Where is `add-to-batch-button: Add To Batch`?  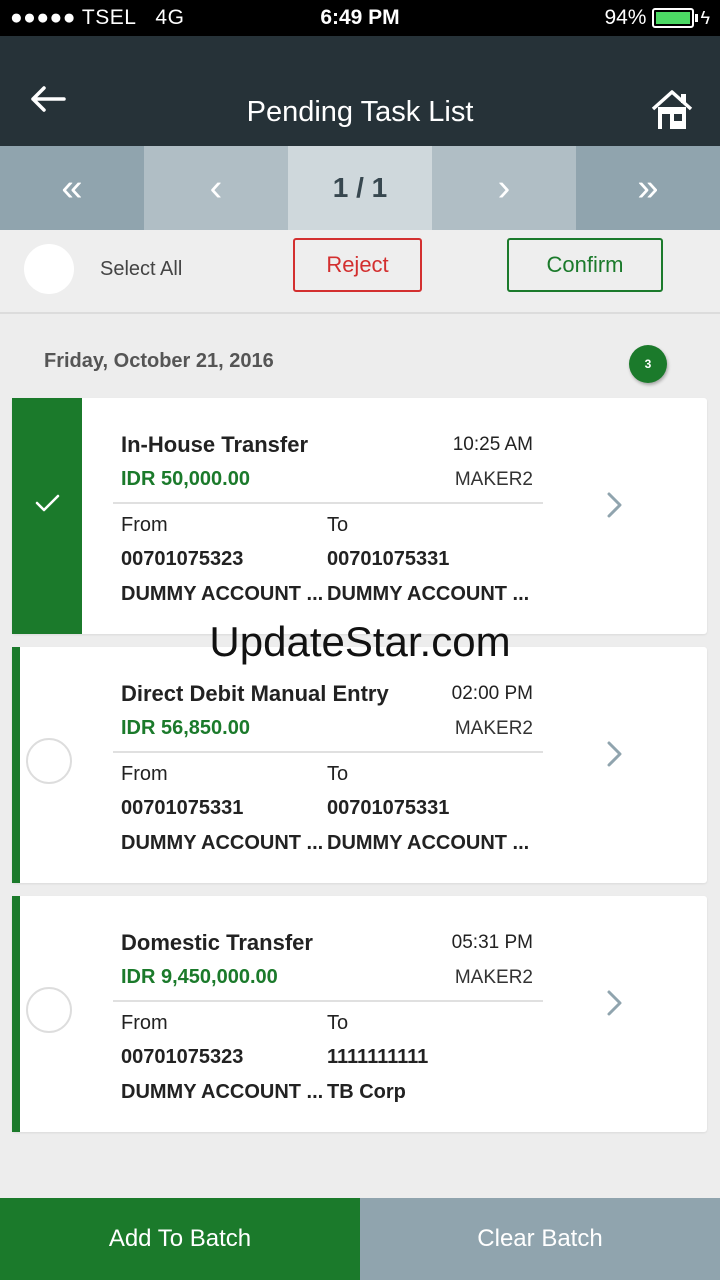
add-to-batch-button: Add To Batch is located at coordinates (180, 1239).